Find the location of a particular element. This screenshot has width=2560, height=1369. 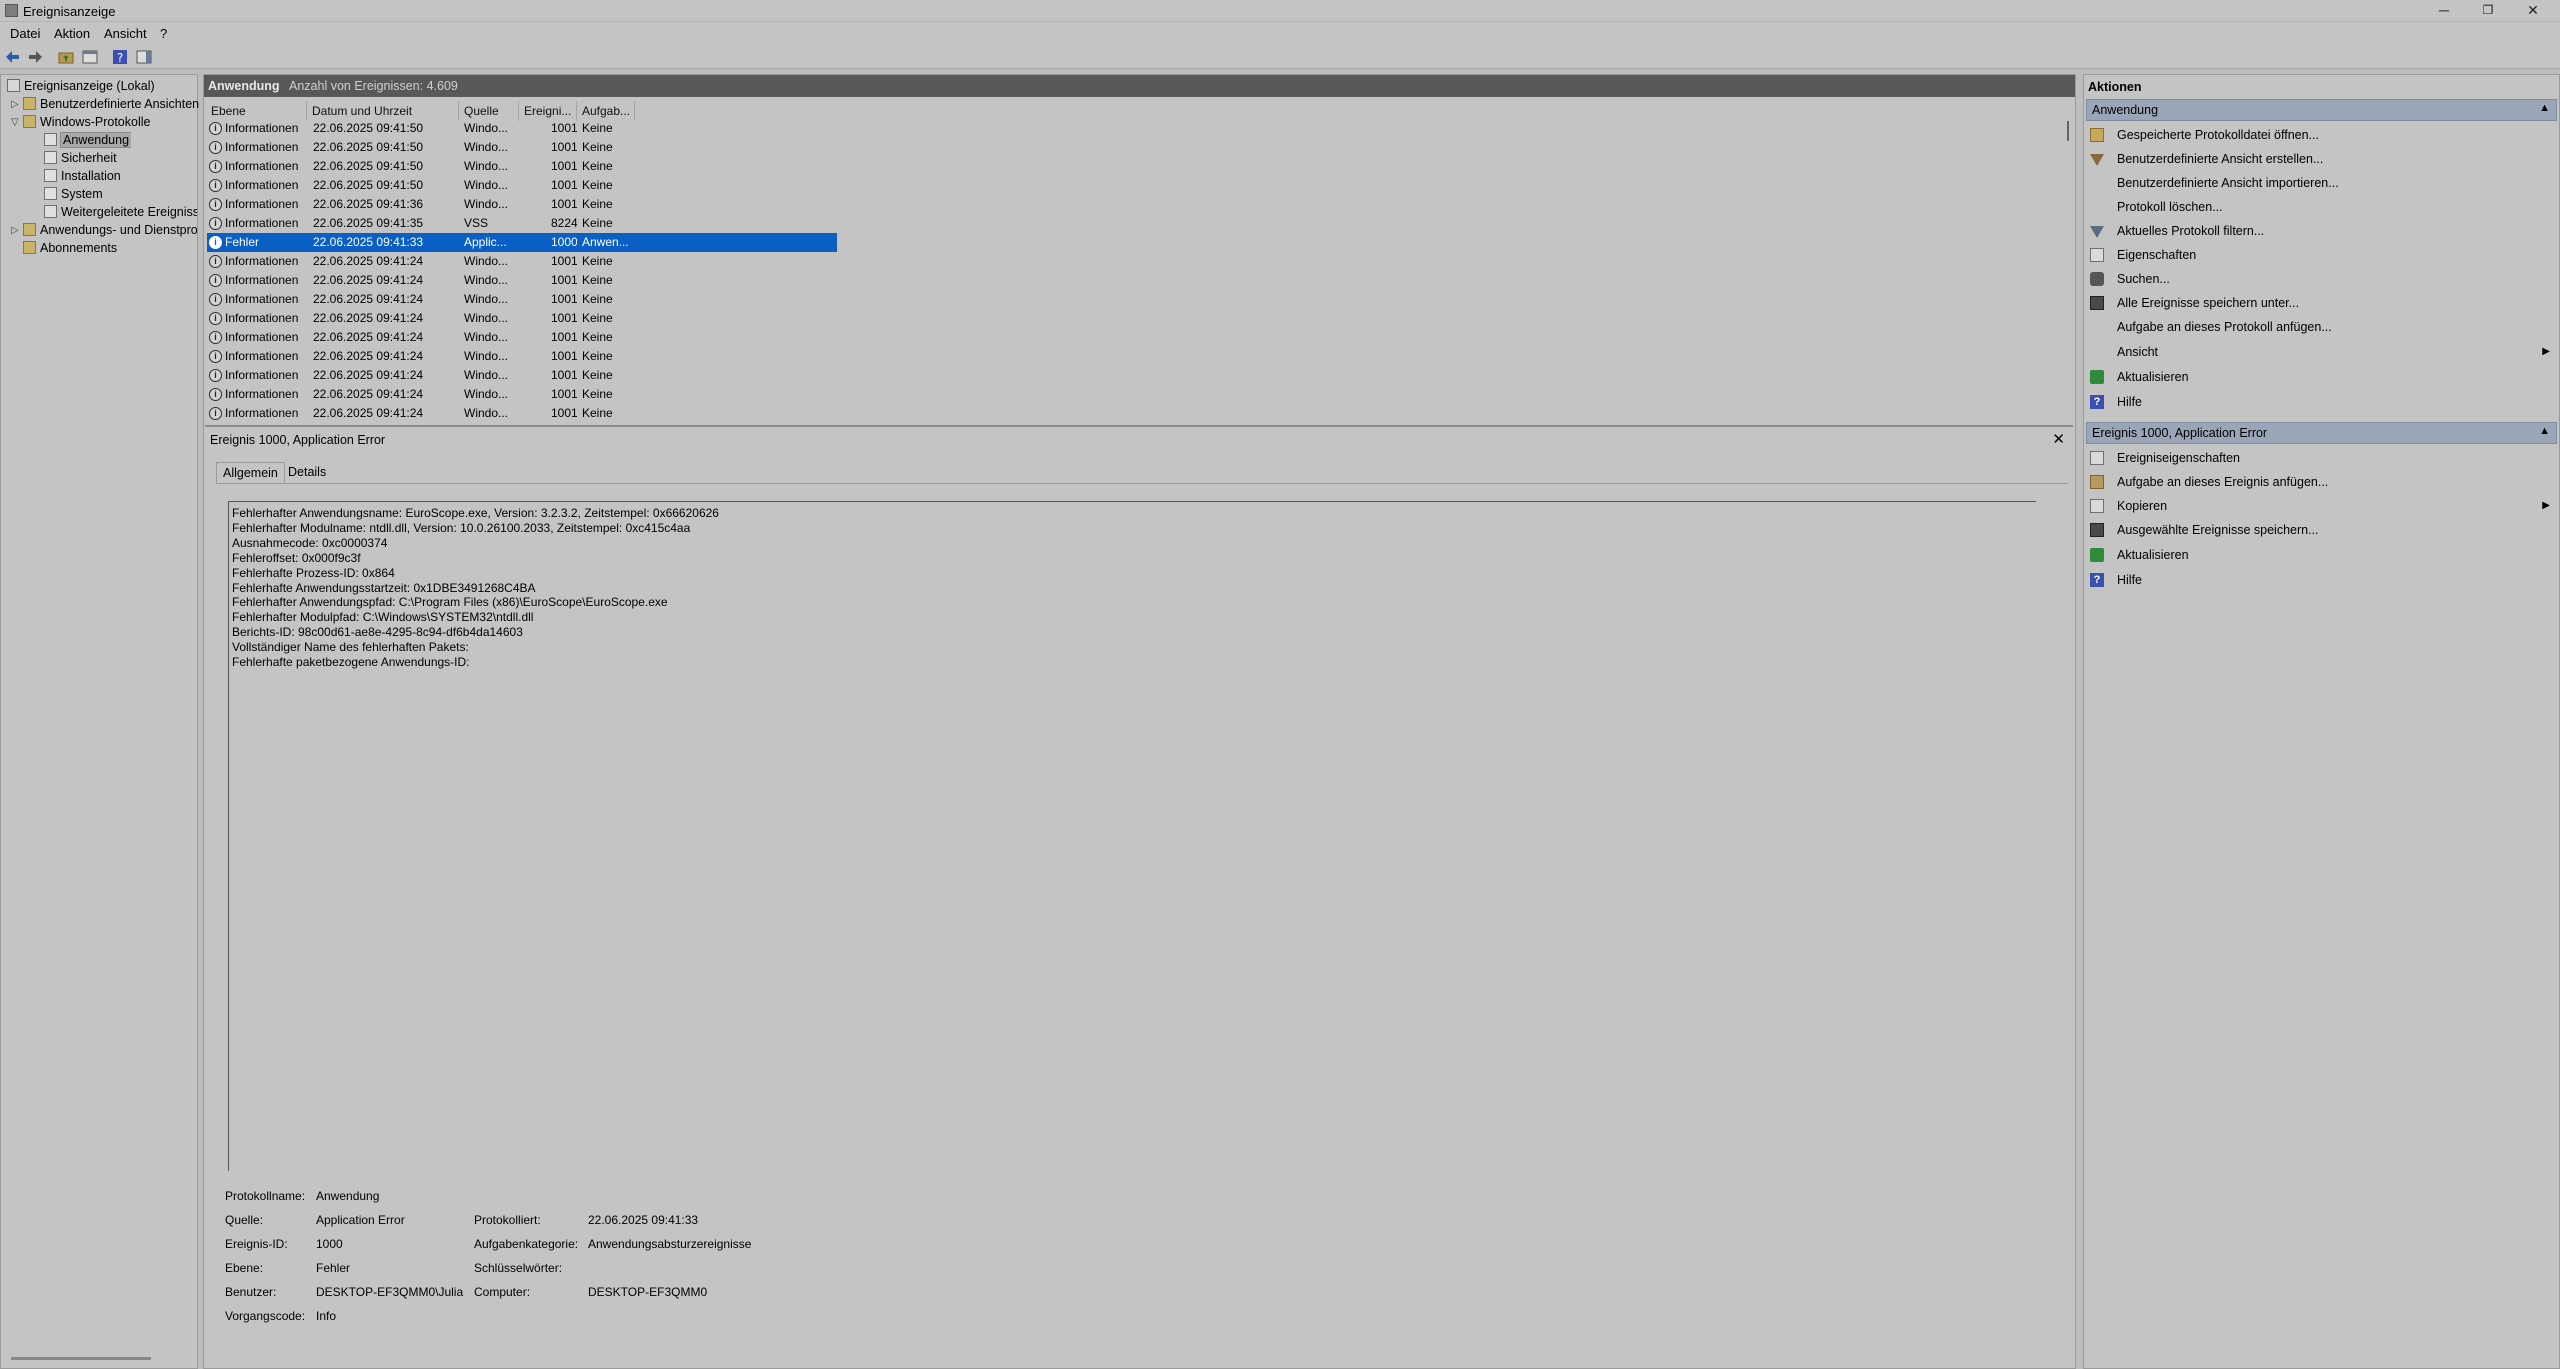

tree-item-system: System is located at coordinates (73, 194).